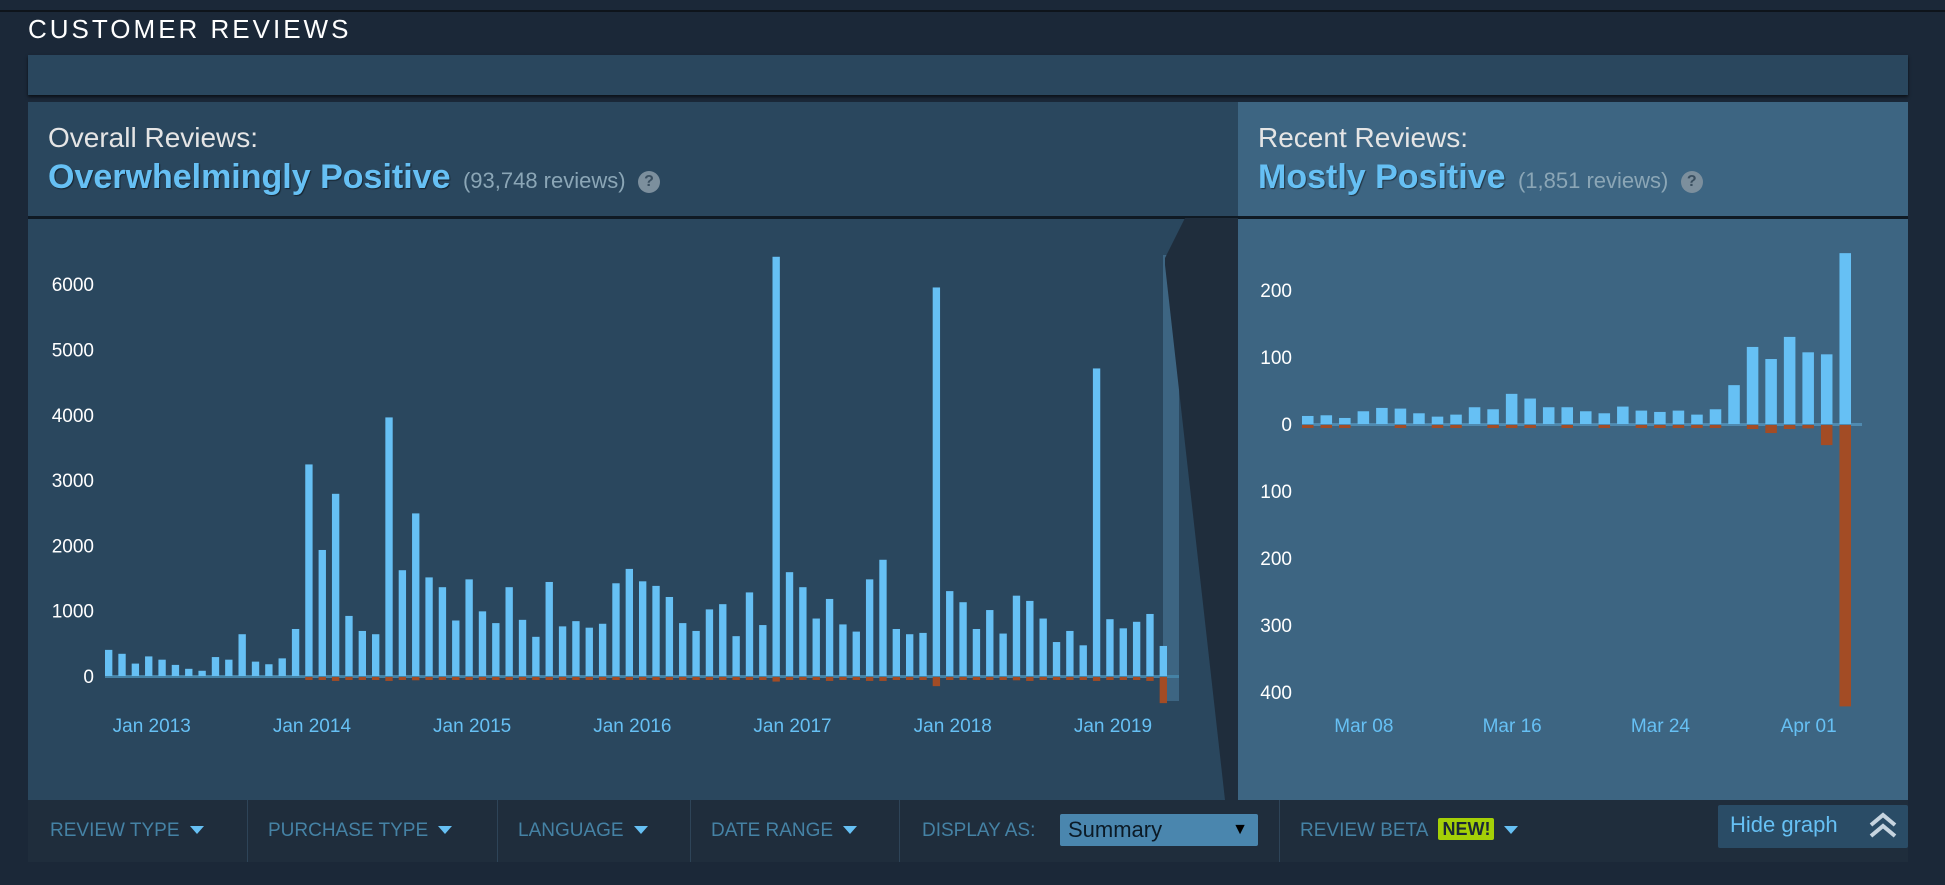 Image resolution: width=1945 pixels, height=885 pixels. I want to click on x-tick-label: Apr 01, so click(1809, 726).